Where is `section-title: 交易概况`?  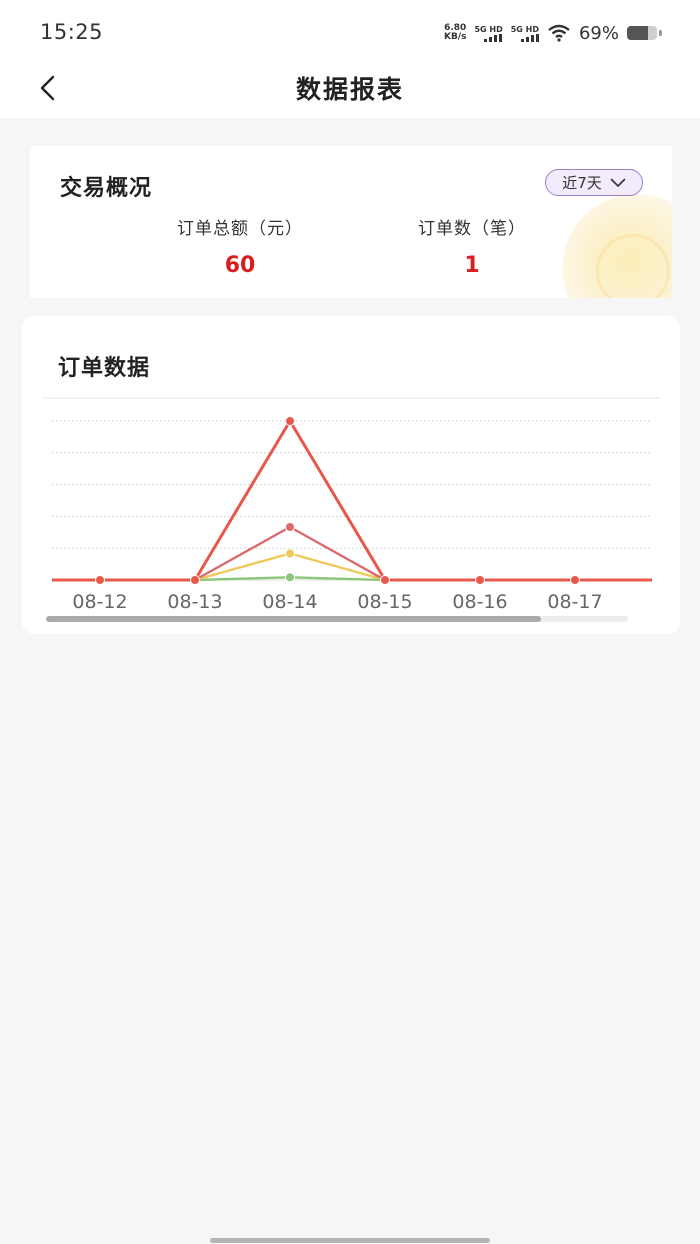 section-title: 交易概况 is located at coordinates (106, 188).